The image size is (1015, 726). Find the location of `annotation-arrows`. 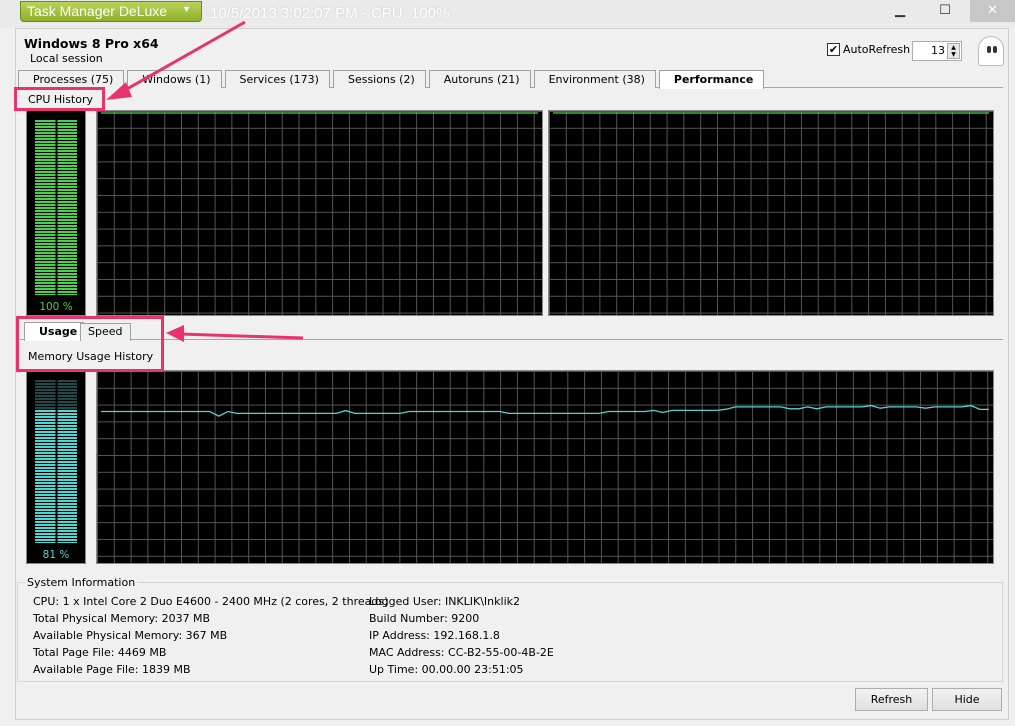

annotation-arrows is located at coordinates (205, 181).